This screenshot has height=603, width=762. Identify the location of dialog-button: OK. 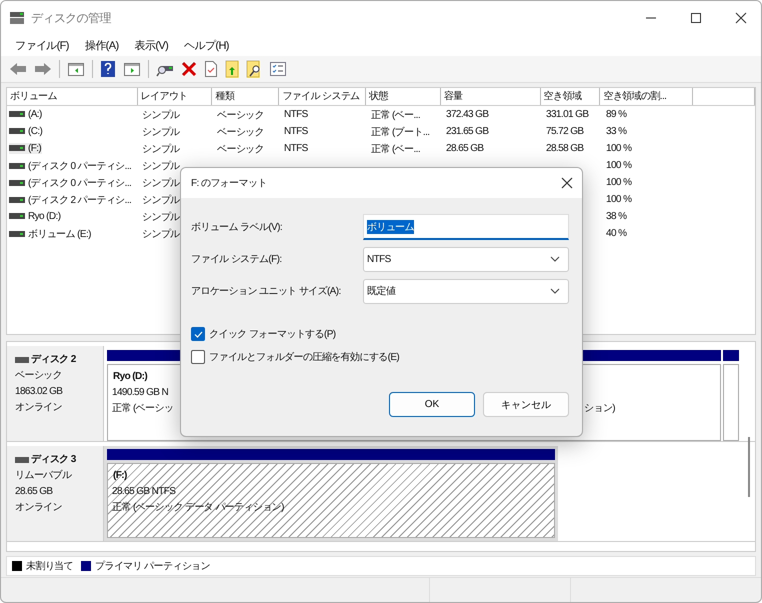
(432, 404).